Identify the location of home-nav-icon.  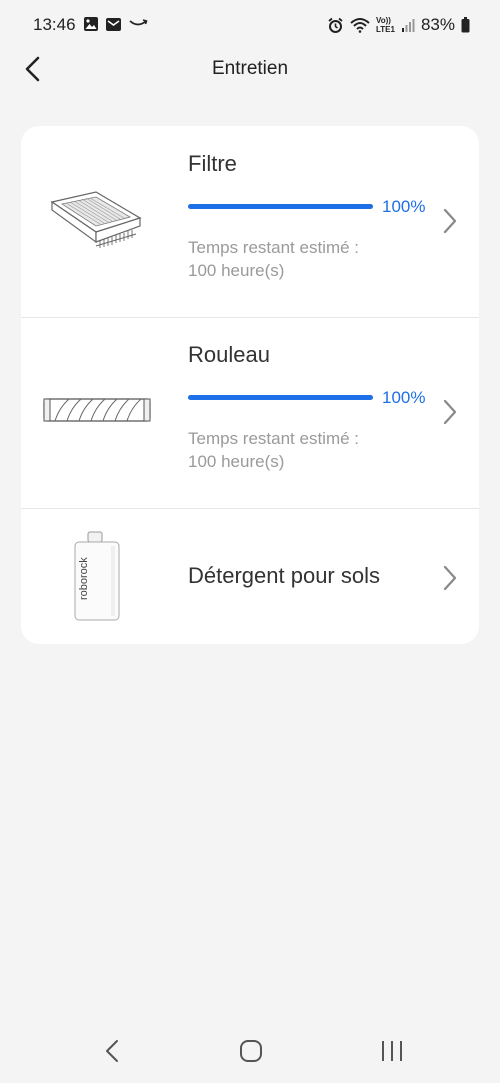
(251, 1051).